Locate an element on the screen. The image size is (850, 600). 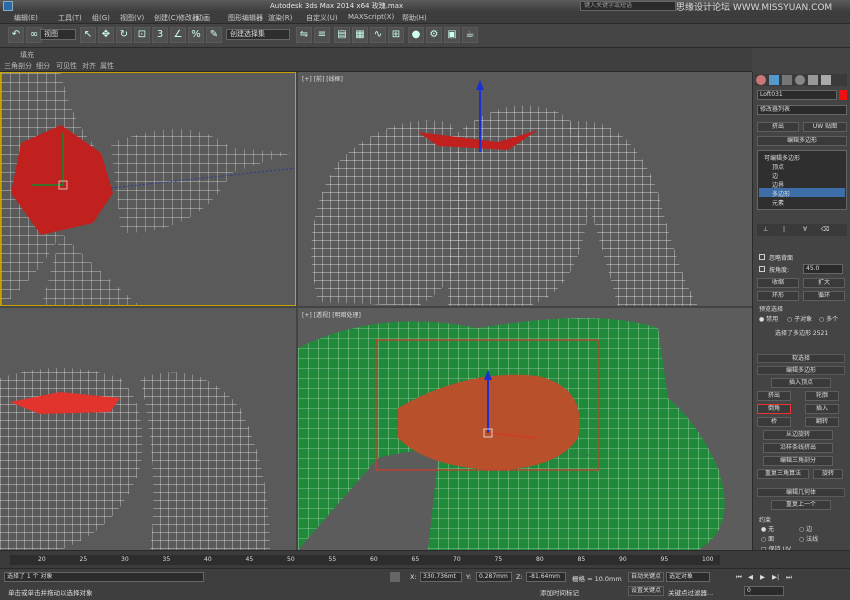
hinge-from-edge-button: 从边旋转 is located at coordinates (798, 435).